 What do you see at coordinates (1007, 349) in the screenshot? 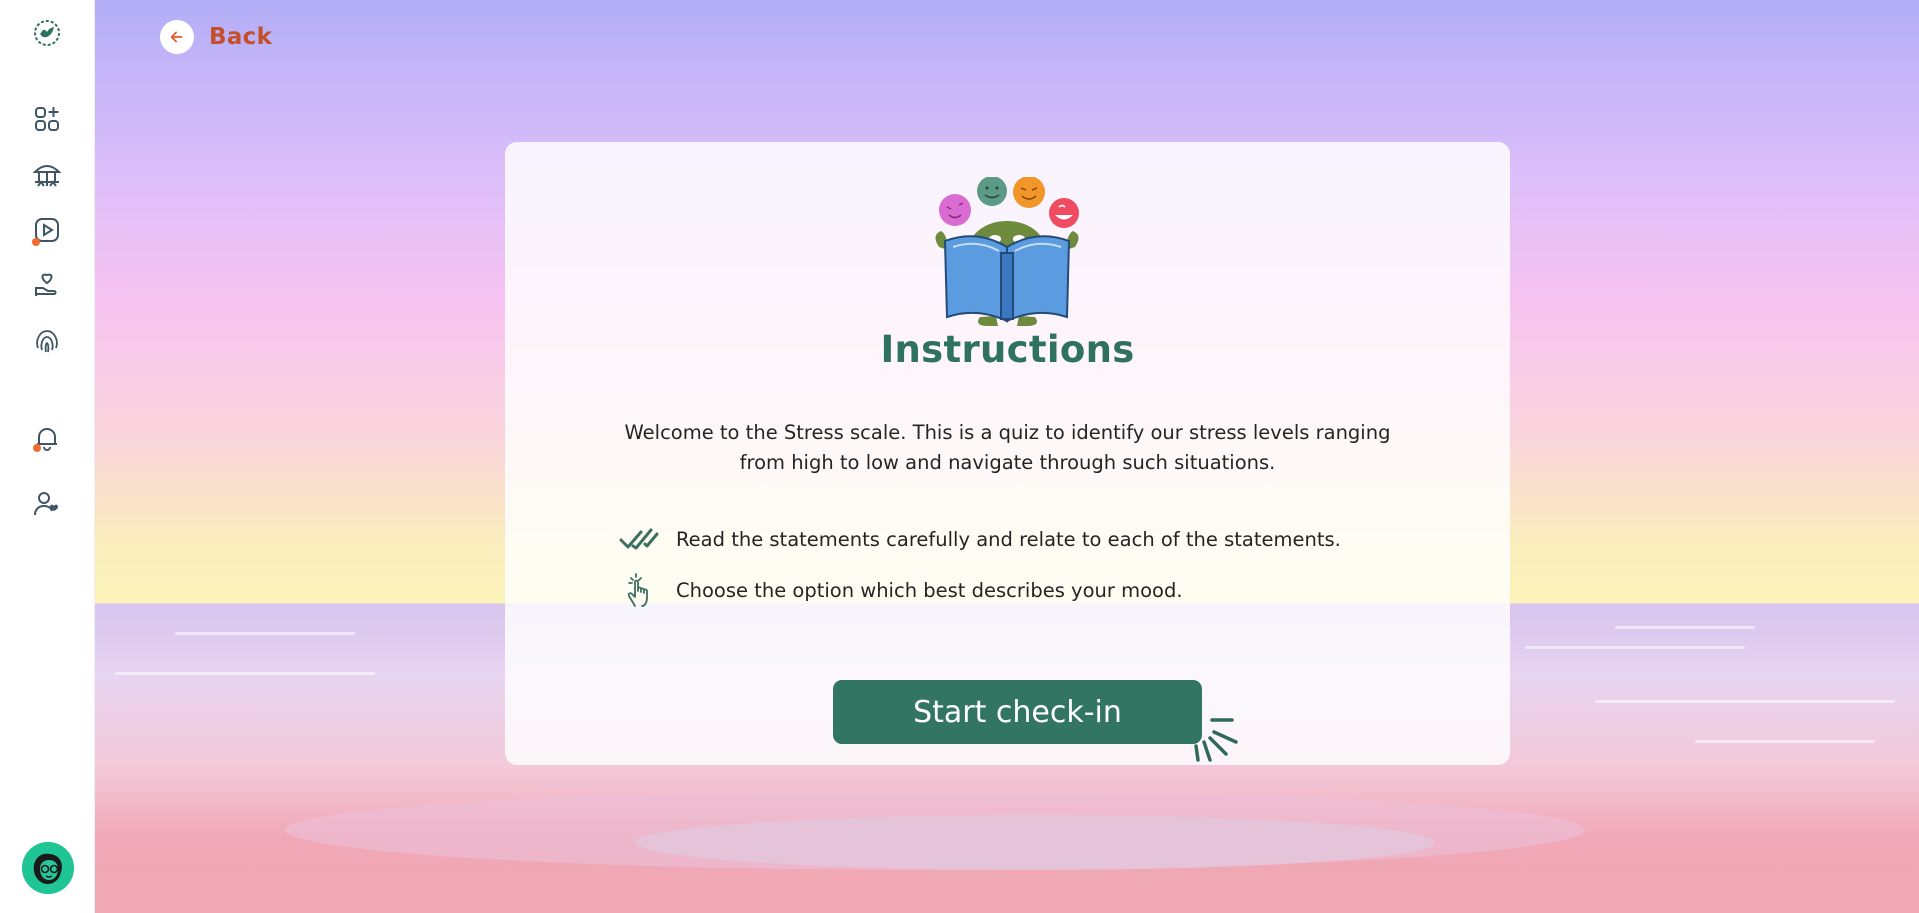
I see `card-title: Instructions` at bounding box center [1007, 349].